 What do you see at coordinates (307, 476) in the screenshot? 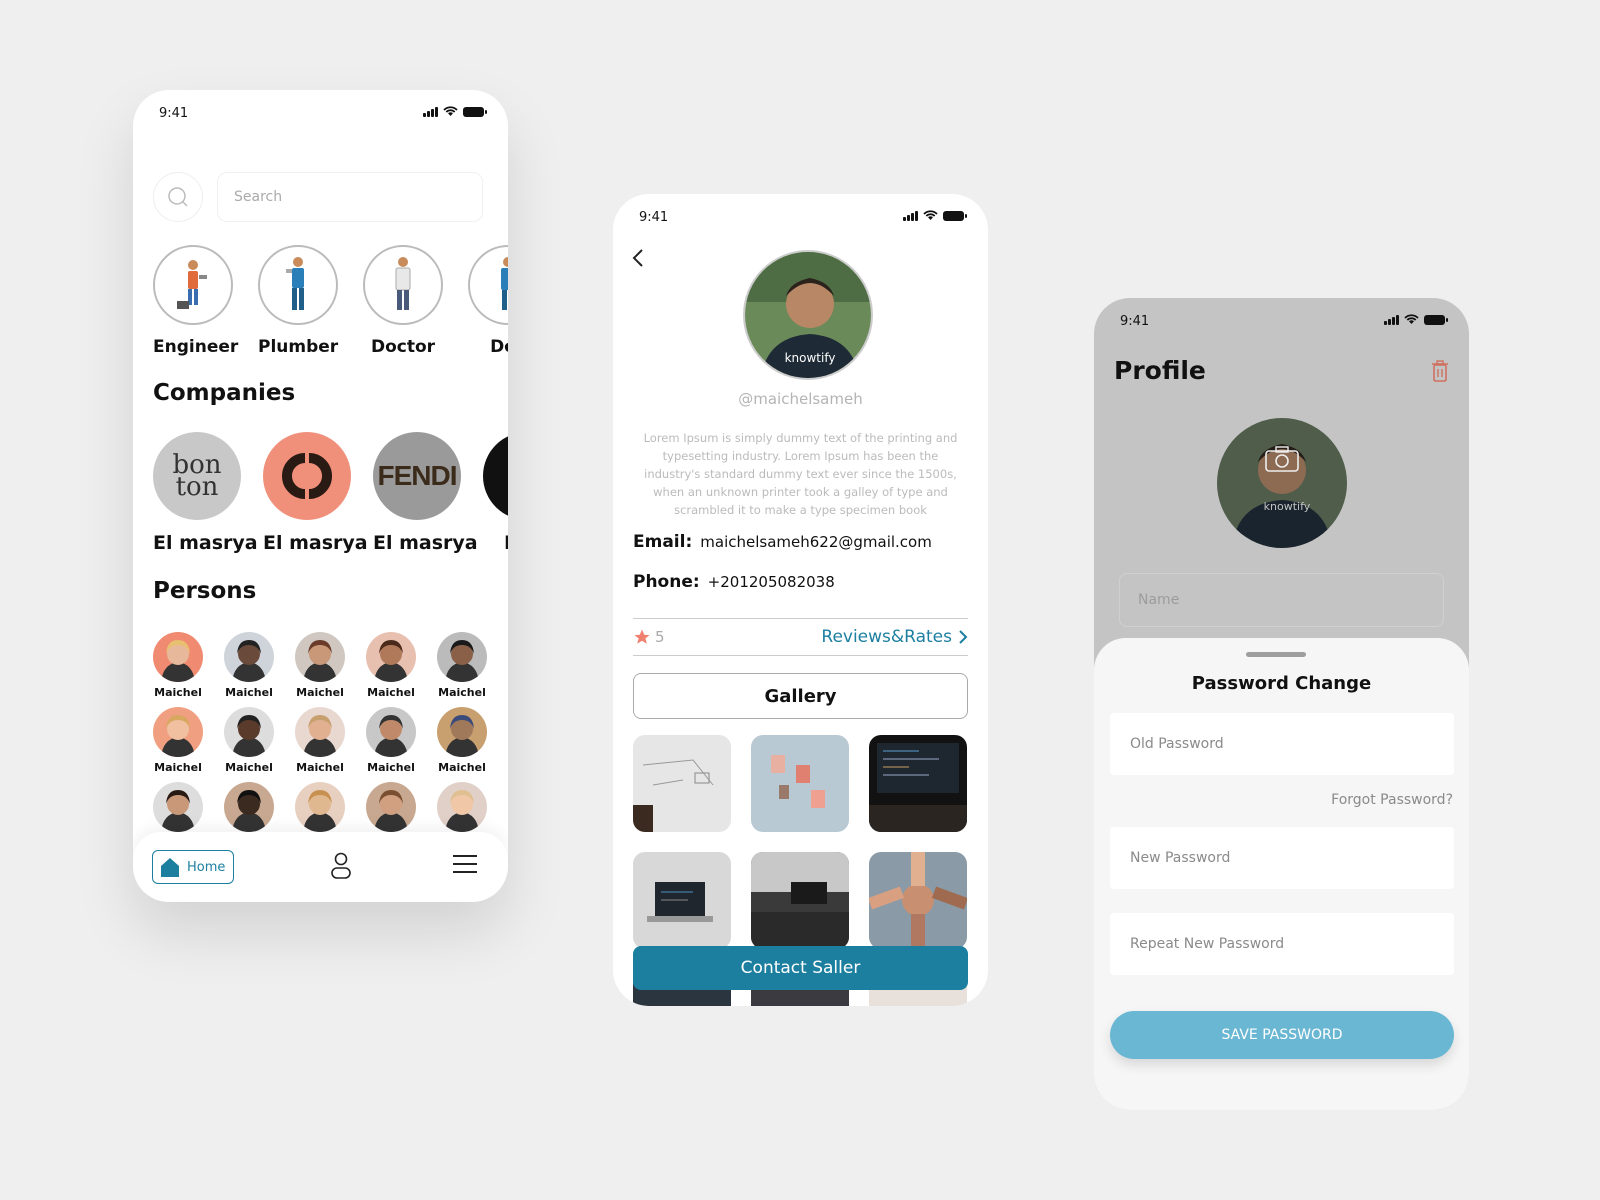
I see `company-logo-mark` at bounding box center [307, 476].